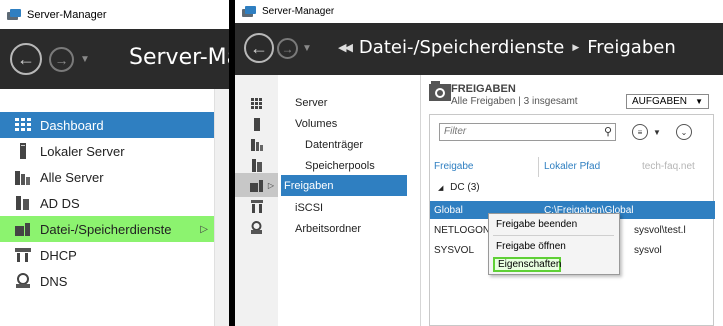 This screenshot has width=723, height=326. Describe the element at coordinates (344, 123) in the screenshot. I see `subnav-item-volumes: Volumes` at that location.